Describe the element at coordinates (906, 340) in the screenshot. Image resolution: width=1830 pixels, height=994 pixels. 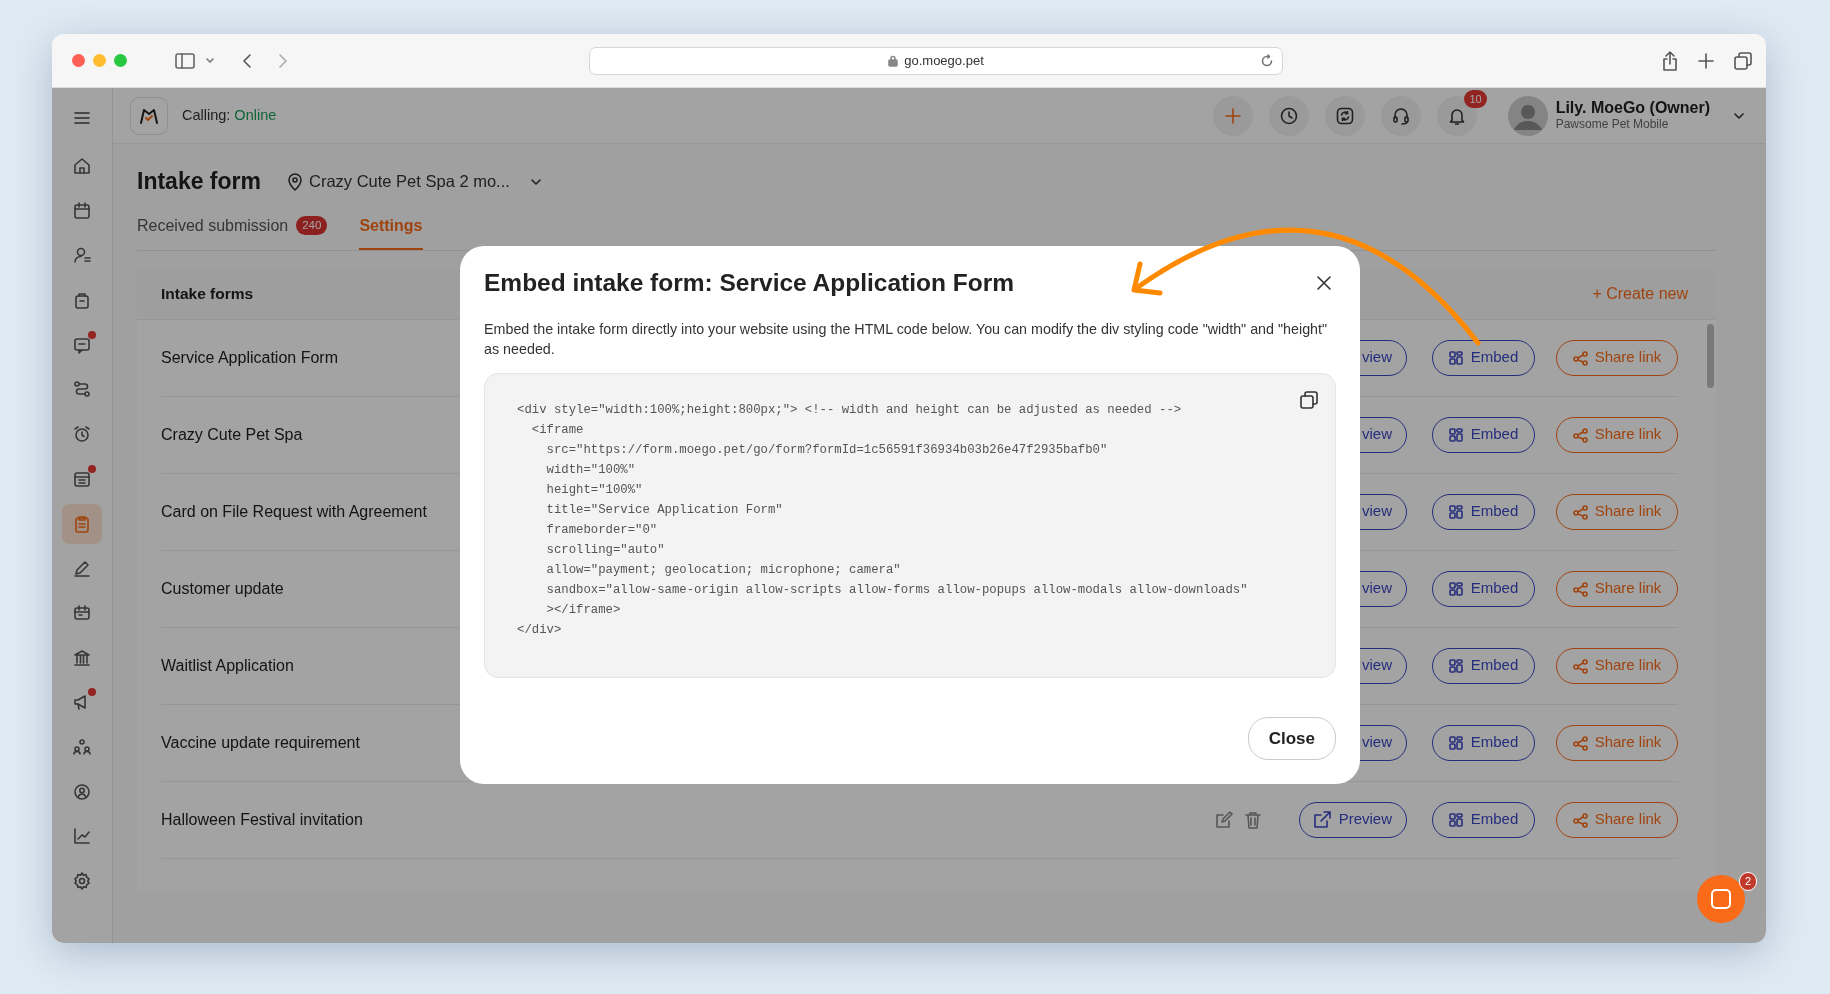
I see `dialog-description: Embed the intake form directly into your website using the HTML code below. You can modify the div styling code "width" and "height" as needed.` at that location.